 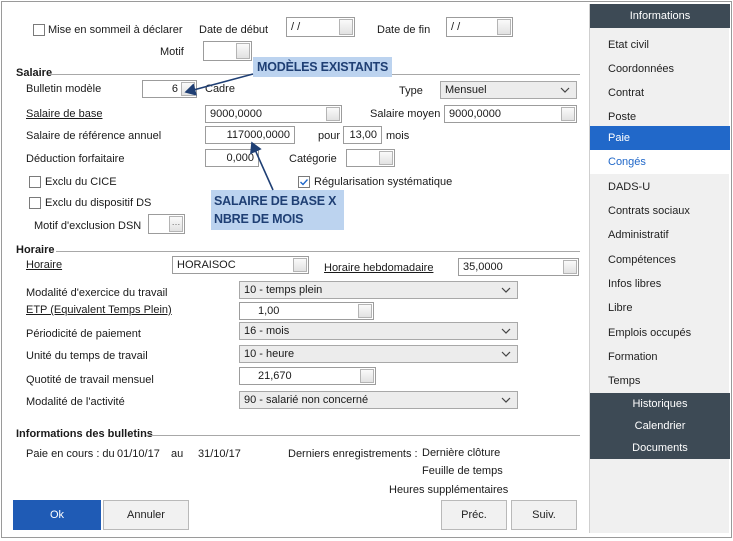 What do you see at coordinates (99, 310) in the screenshot?
I see `etp-label: ETP (Equivalent Temps Plein)` at bounding box center [99, 310].